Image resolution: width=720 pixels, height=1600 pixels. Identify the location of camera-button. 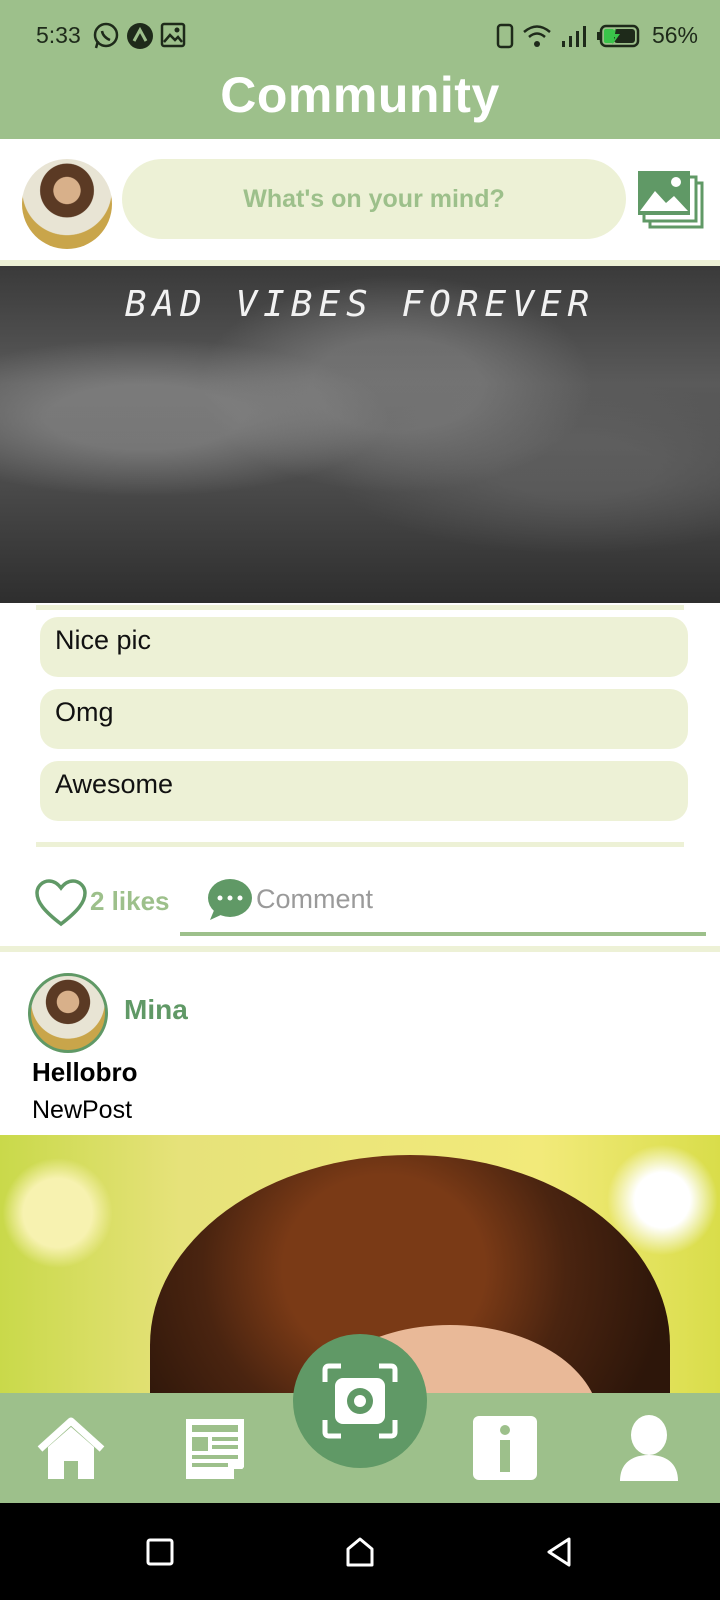
(360, 1401).